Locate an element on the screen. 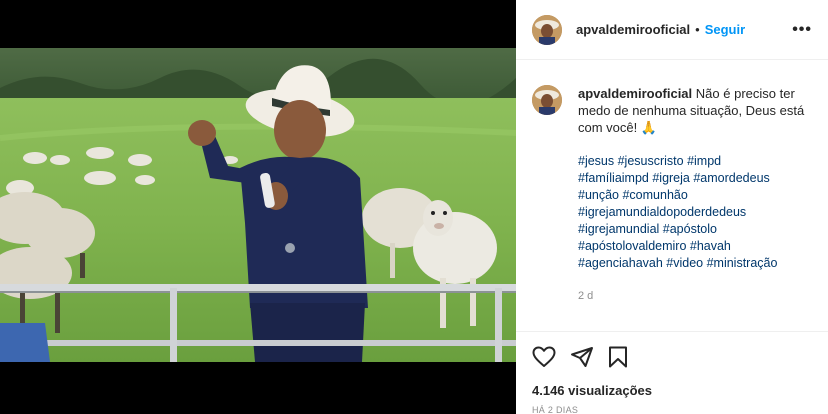 Image resolution: width=828 pixels, height=414 pixels. more-icon: ••• is located at coordinates (802, 30).